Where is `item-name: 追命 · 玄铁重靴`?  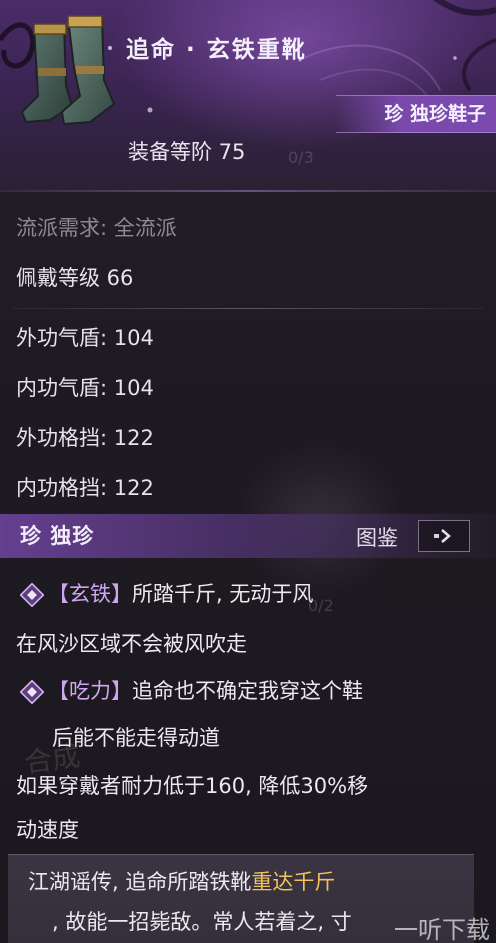 item-name: 追命 · 玄铁重靴 is located at coordinates (216, 50).